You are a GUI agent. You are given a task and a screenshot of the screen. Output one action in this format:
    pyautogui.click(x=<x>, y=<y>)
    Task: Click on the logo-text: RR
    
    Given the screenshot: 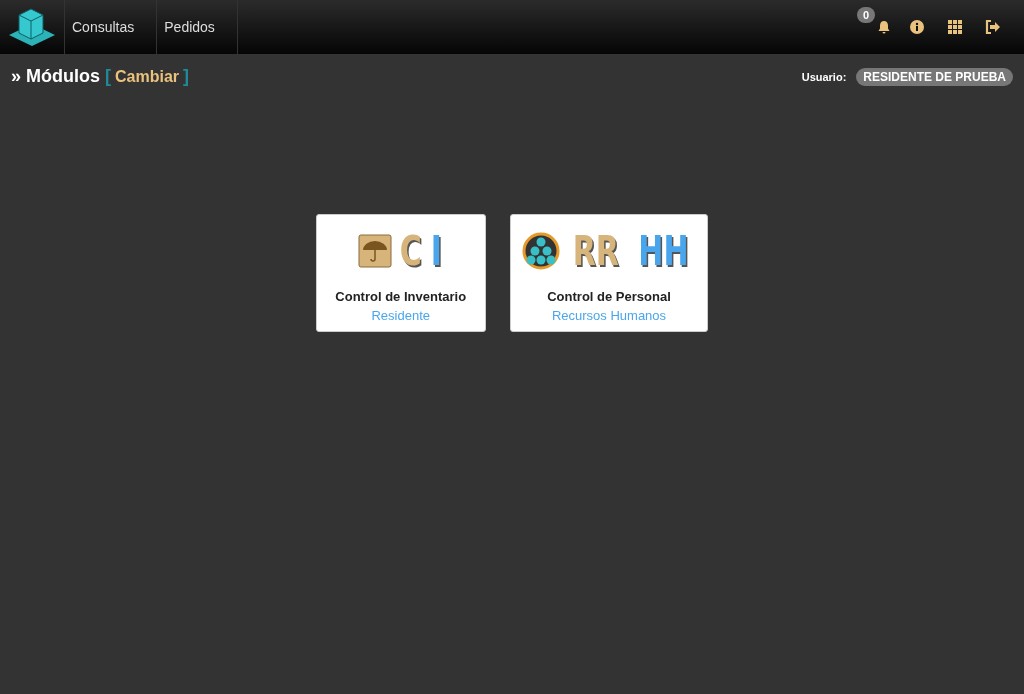 What is the action you would take?
    pyautogui.click(x=595, y=251)
    